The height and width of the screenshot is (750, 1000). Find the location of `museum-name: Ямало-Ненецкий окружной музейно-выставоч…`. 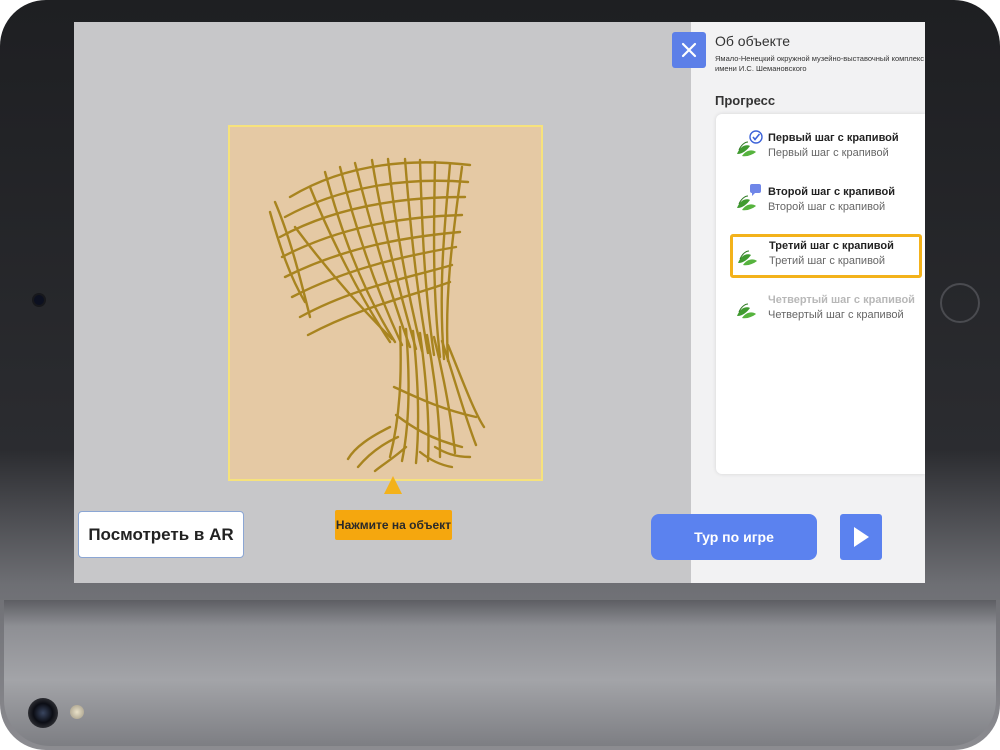

museum-name: Ямало-Ненецкий окружной музейно-выставоч… is located at coordinates (819, 63).